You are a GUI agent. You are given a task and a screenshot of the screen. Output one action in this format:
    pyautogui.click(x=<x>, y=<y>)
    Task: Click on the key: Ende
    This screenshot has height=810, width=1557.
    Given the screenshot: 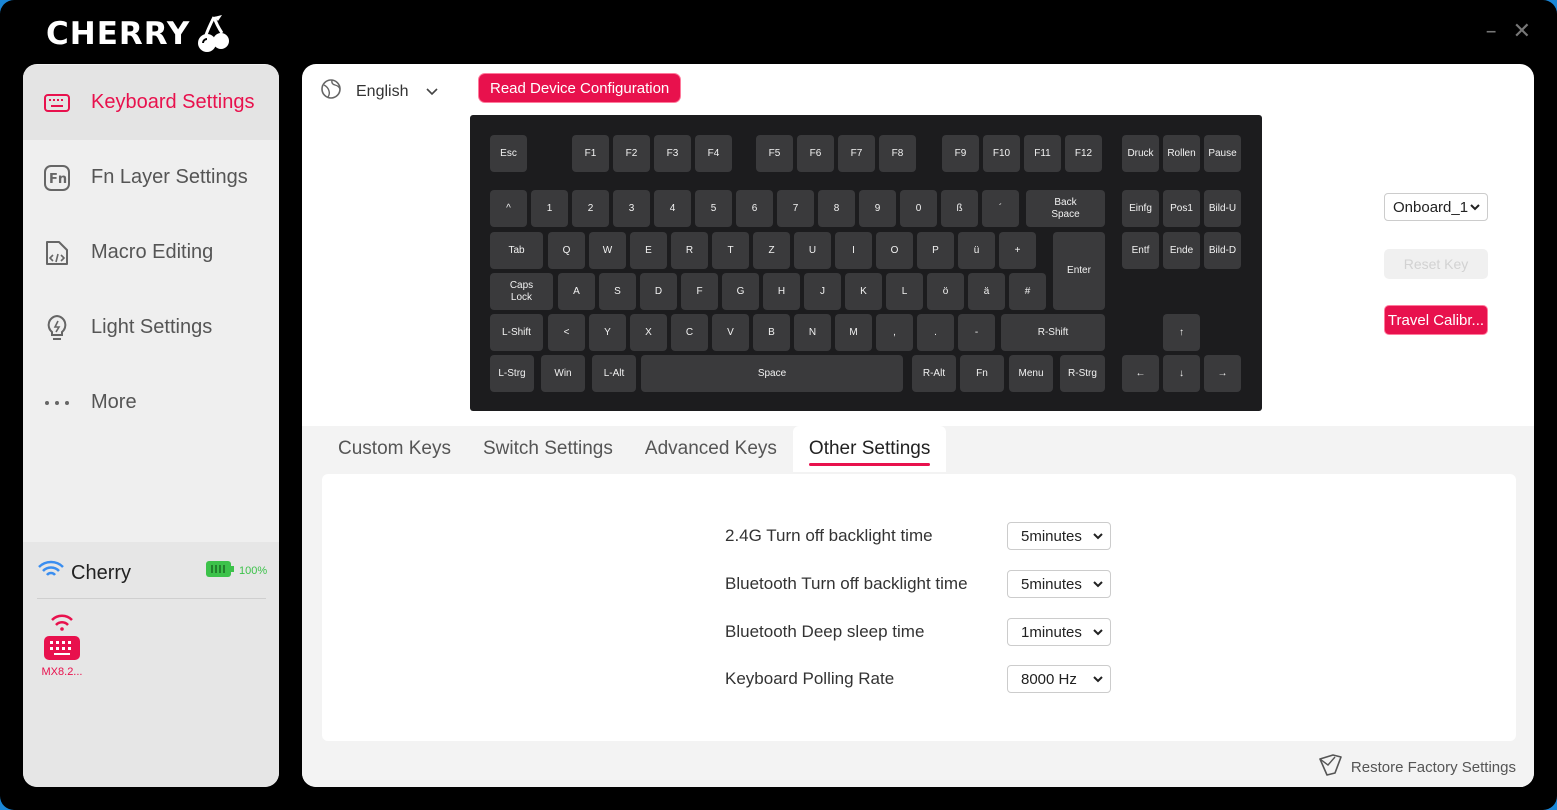 What is the action you would take?
    pyautogui.click(x=1181, y=250)
    